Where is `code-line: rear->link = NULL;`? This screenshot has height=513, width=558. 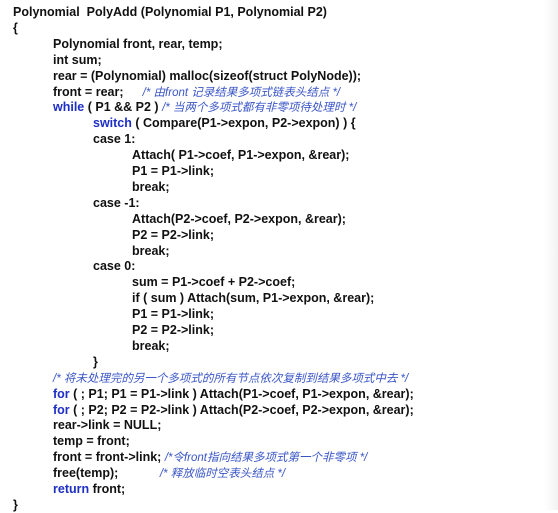
code-line: rear->link = NULL; is located at coordinates (107, 425).